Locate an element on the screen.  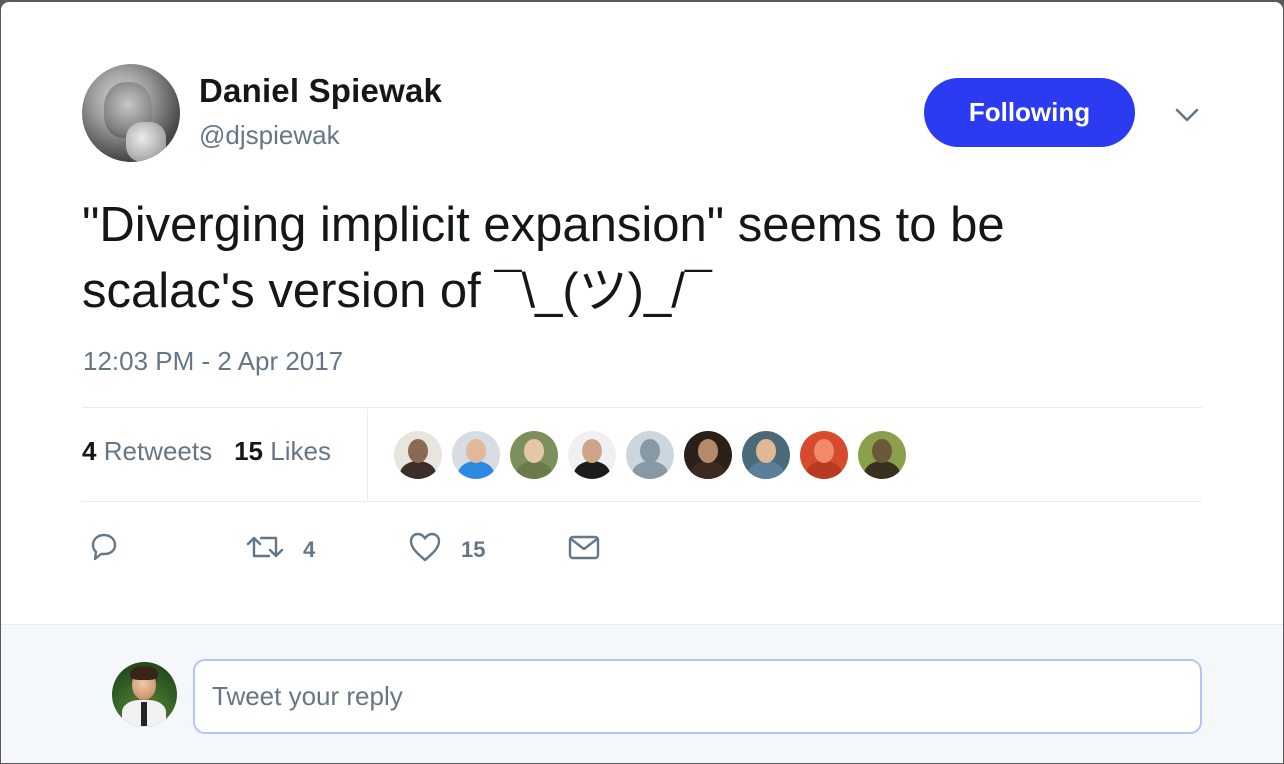
like-count: 15 is located at coordinates (473, 549).